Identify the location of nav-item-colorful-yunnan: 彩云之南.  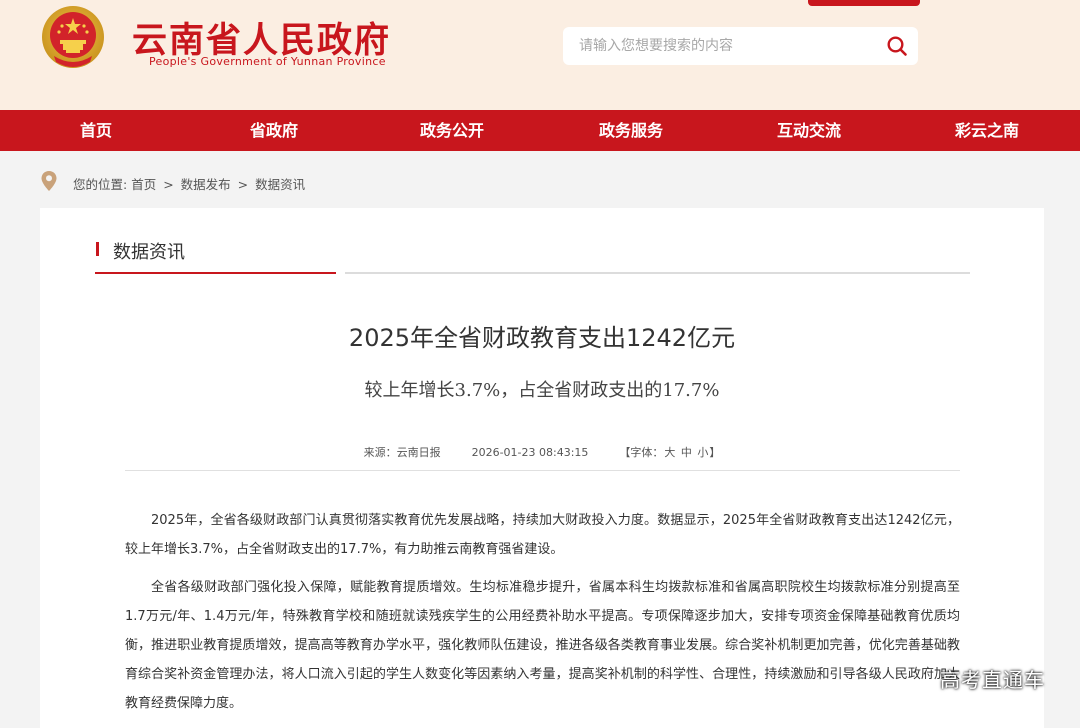
(987, 130).